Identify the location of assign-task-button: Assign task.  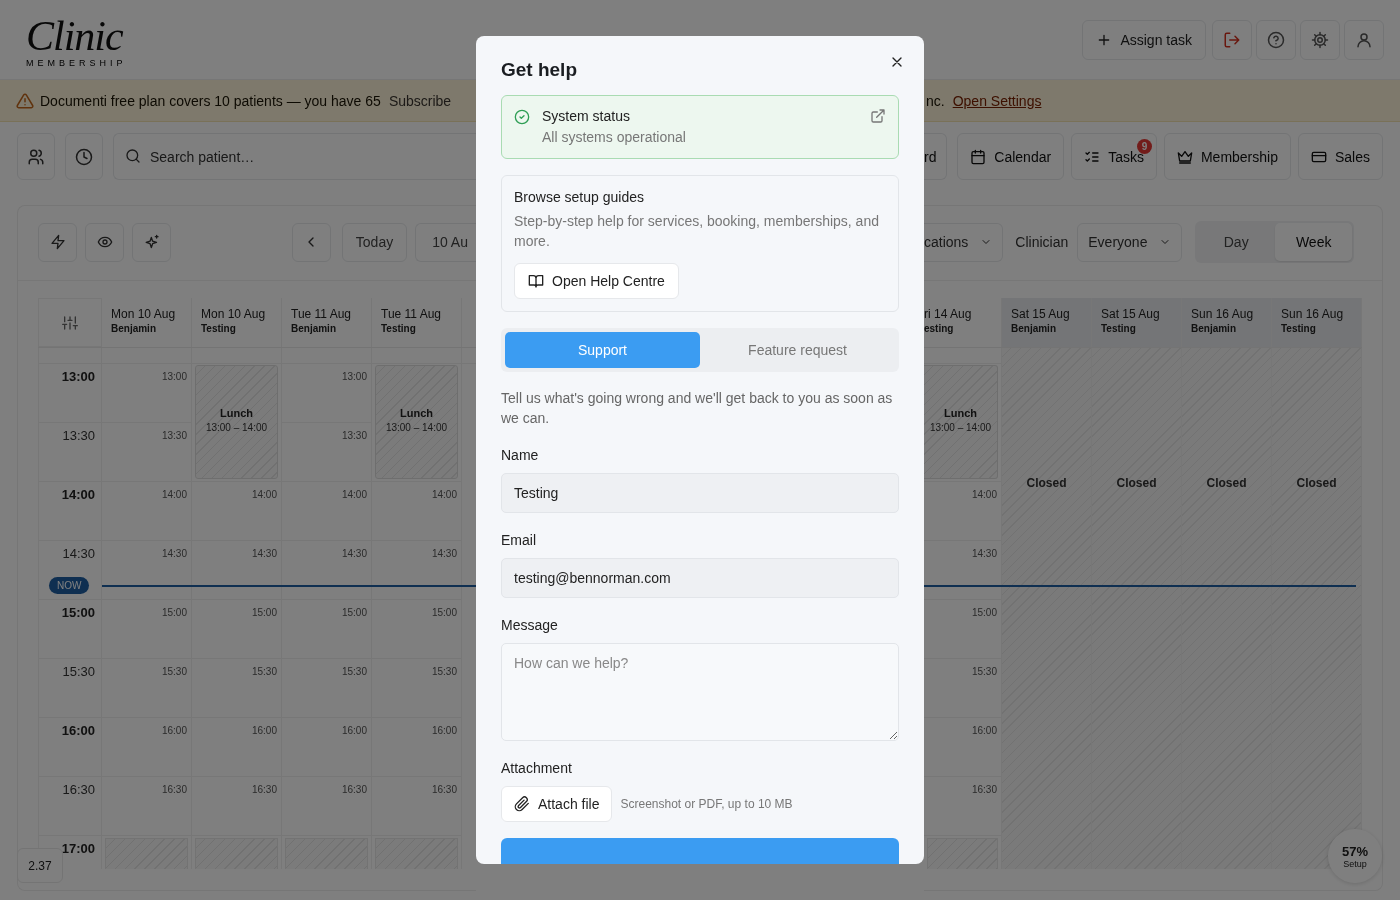
(1144, 39).